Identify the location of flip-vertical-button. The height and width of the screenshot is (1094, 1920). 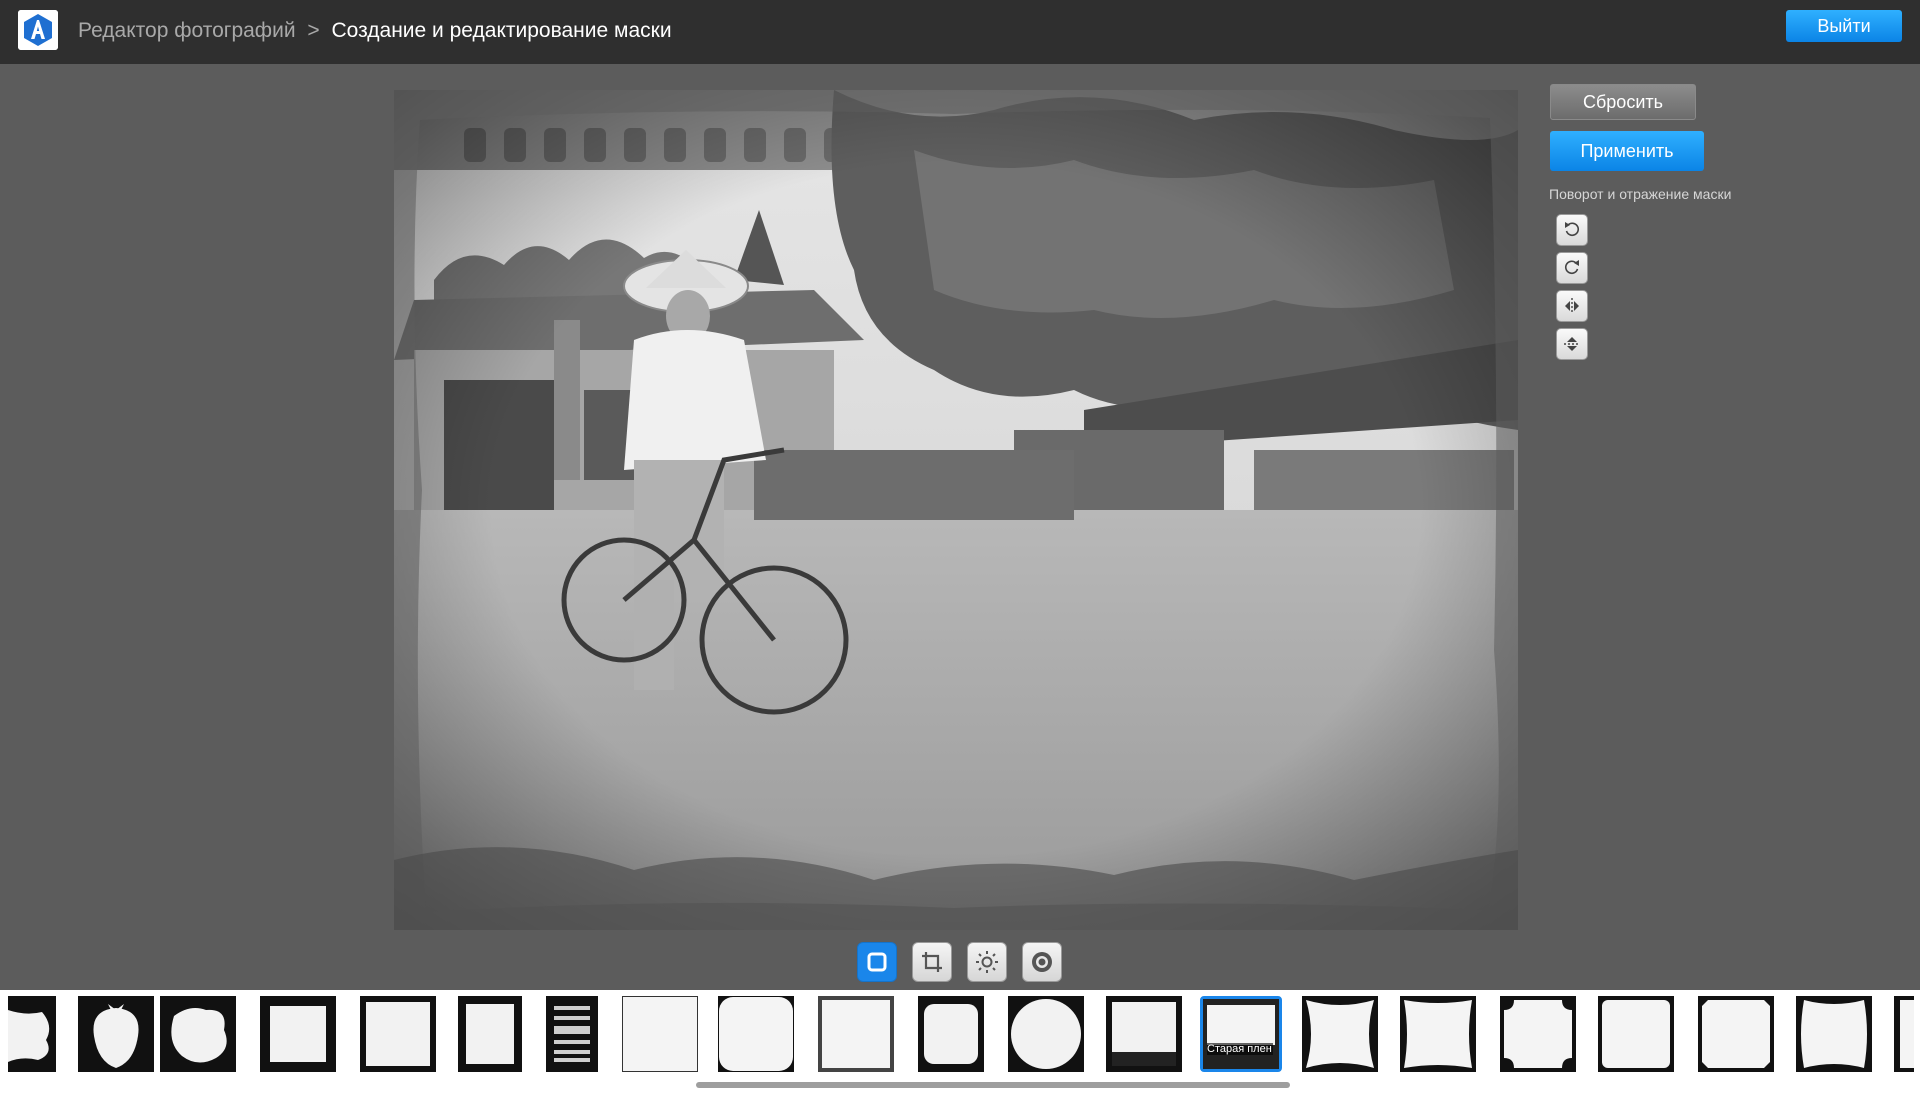
(1572, 344).